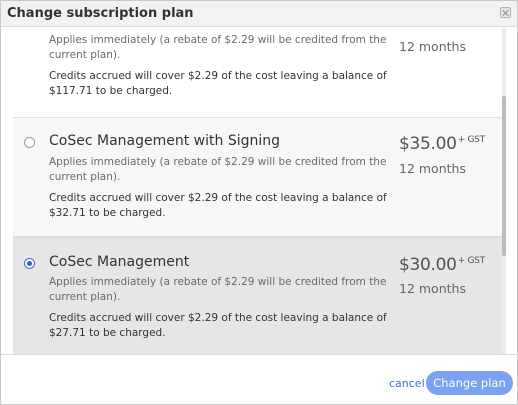  I want to click on plan-price: $30.00+ GST, so click(442, 265).